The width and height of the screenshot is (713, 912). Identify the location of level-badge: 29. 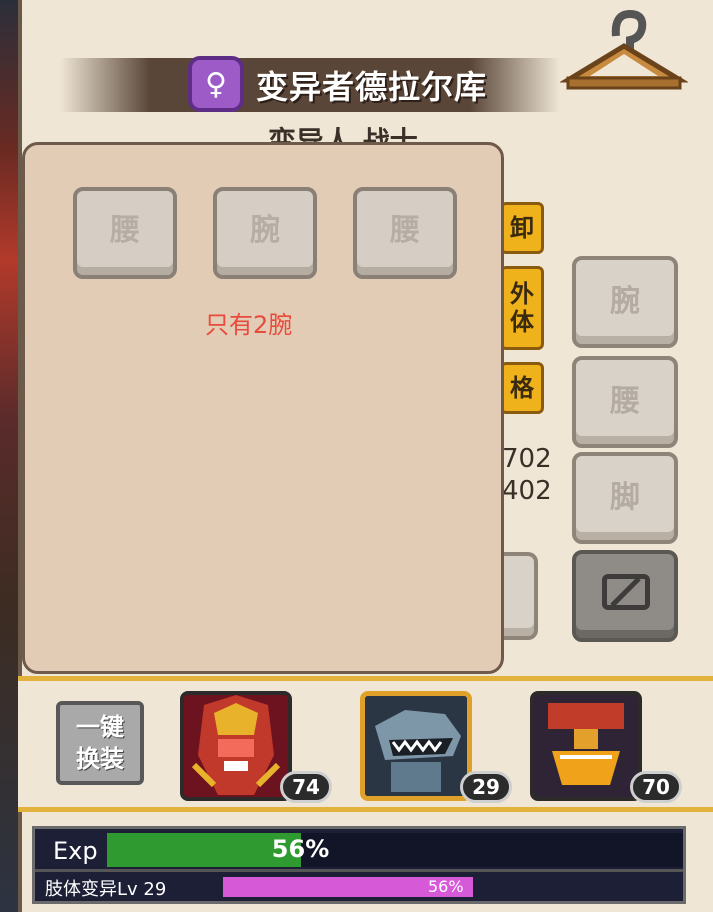
(486, 787).